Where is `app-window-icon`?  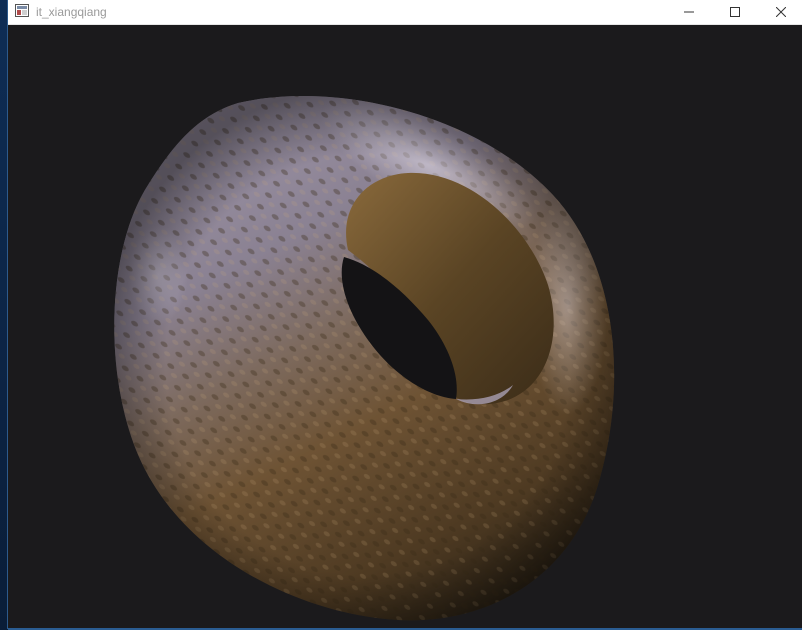
app-window-icon is located at coordinates (22, 10).